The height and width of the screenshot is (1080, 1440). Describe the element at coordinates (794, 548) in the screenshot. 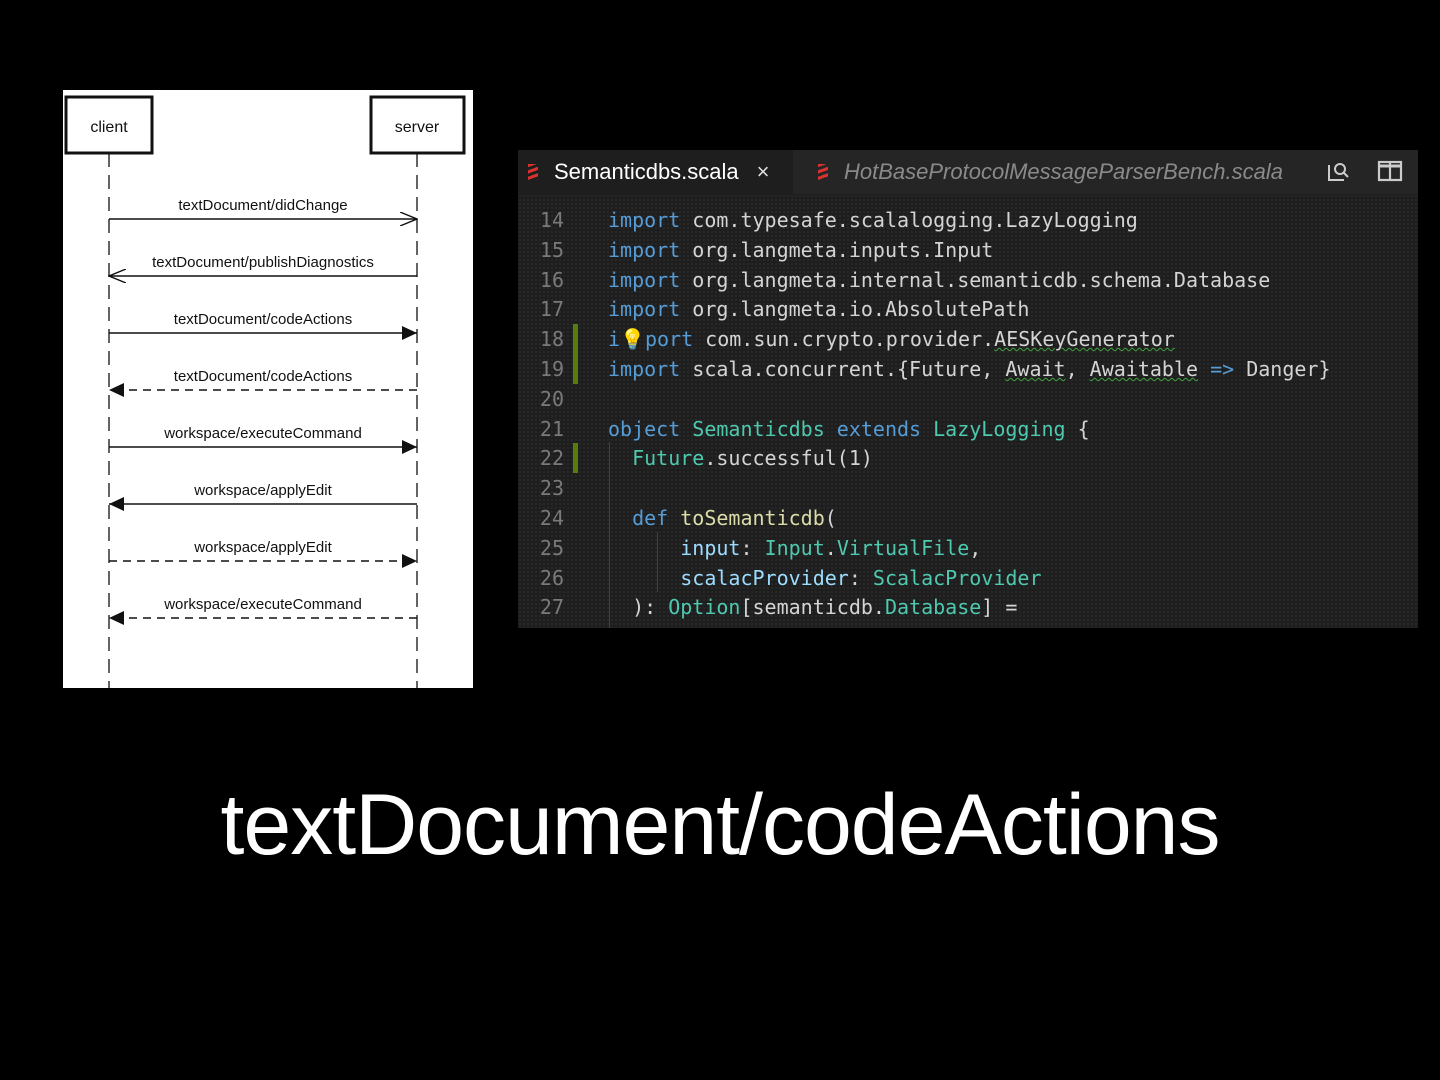

I see `code-text: input: Input.VirtualFile,` at that location.